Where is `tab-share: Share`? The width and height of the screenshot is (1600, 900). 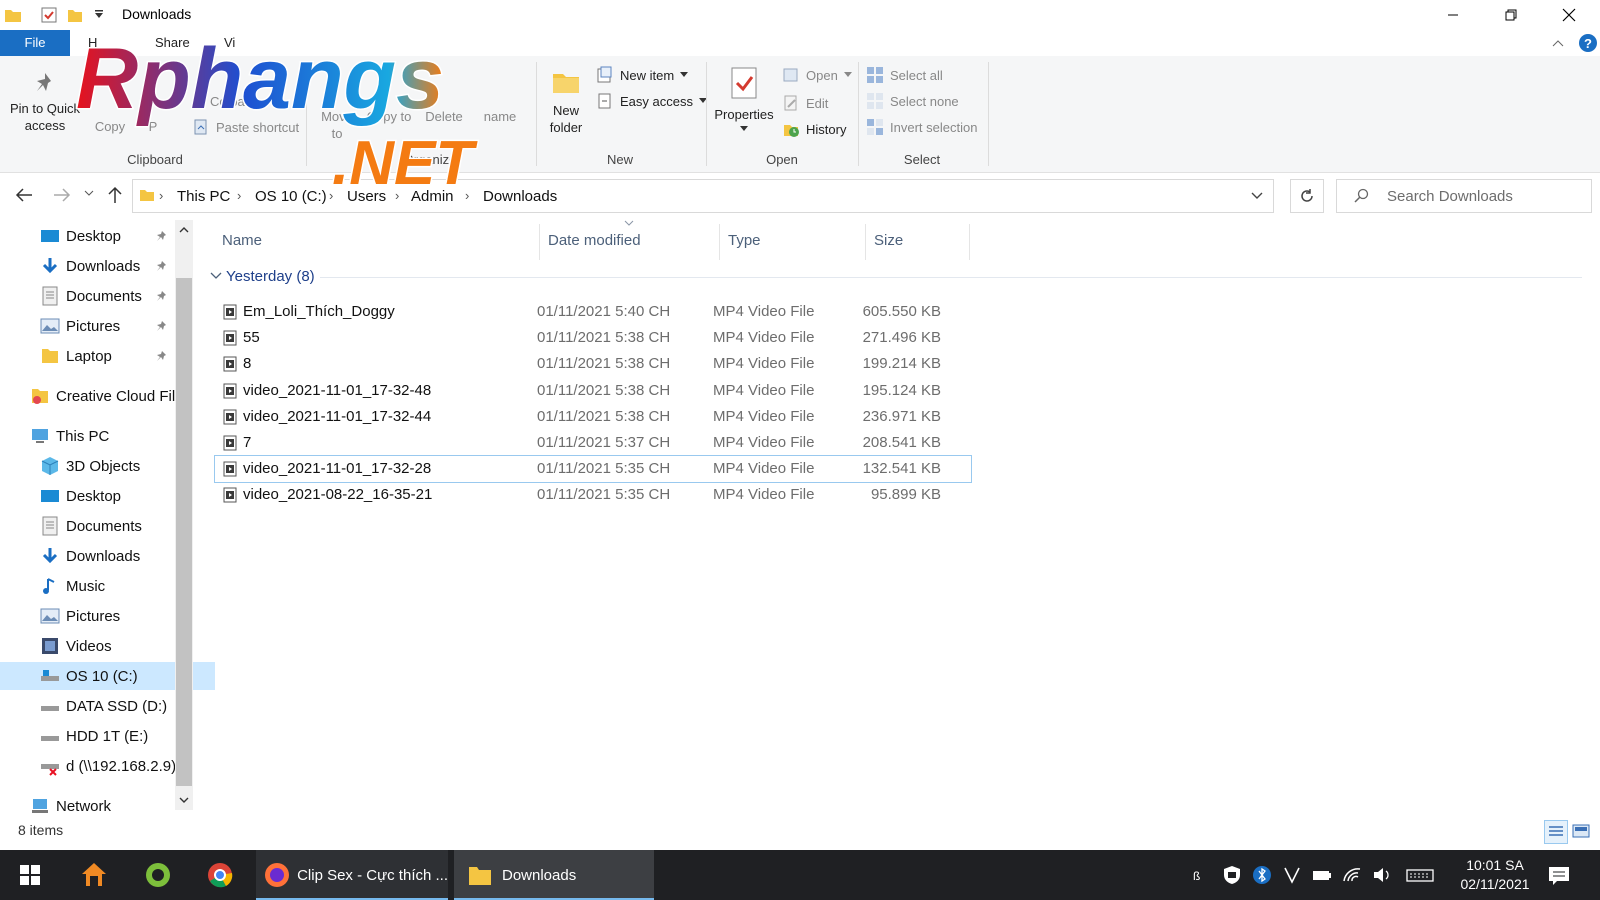 tab-share: Share is located at coordinates (172, 43).